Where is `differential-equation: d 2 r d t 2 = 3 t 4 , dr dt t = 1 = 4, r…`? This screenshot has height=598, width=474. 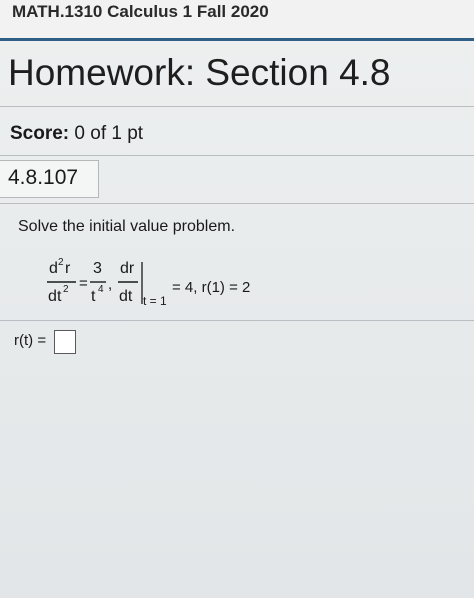 differential-equation: d 2 r d t 2 = 3 t 4 , dr dt t = 1 = 4, r… is located at coordinates (148, 282).